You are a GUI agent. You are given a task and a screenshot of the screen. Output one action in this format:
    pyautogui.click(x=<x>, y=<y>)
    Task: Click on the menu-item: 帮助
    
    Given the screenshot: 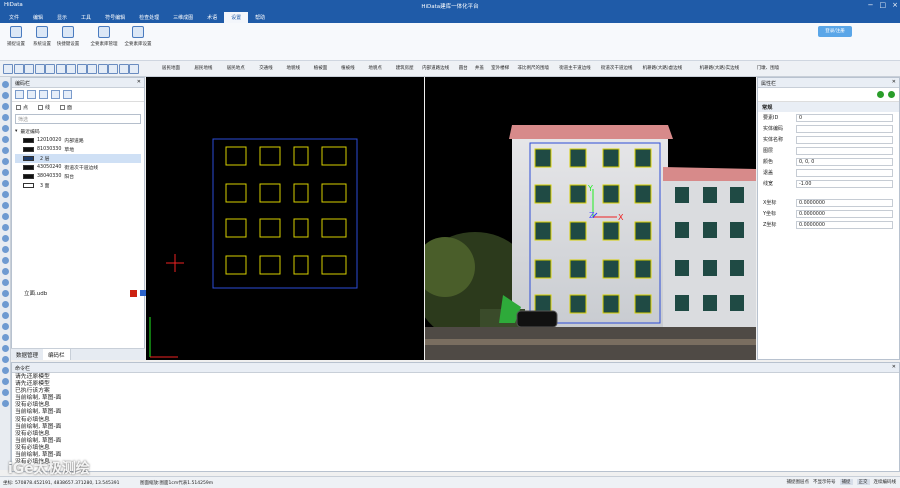 What is the action you would take?
    pyautogui.click(x=260, y=17)
    